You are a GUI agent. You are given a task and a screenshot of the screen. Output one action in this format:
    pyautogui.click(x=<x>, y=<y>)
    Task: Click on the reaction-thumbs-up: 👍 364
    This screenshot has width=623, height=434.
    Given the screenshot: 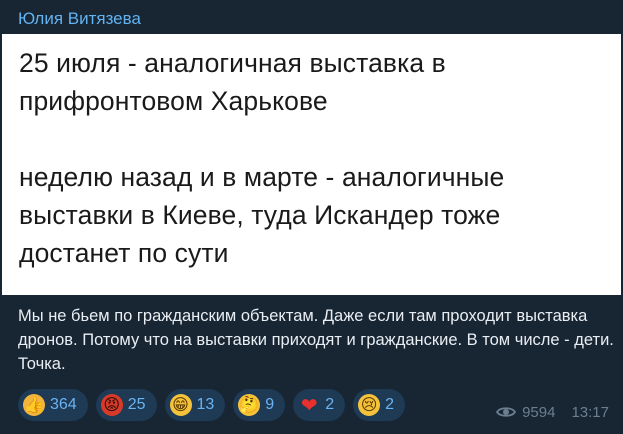 What is the action you would take?
    pyautogui.click(x=53, y=405)
    